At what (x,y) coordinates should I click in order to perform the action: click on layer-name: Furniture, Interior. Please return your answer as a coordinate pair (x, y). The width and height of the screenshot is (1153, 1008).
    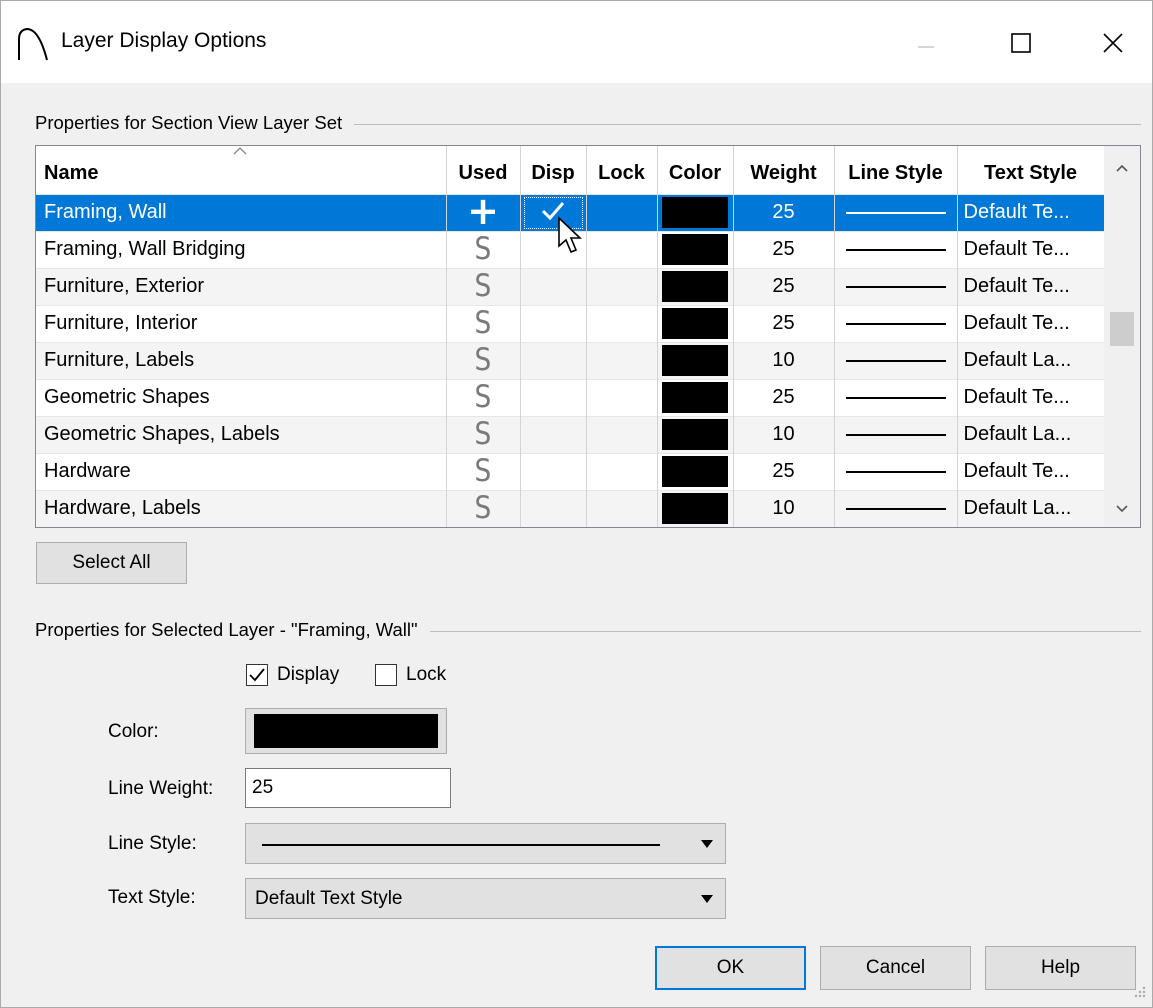
    Looking at the image, I should click on (241, 323).